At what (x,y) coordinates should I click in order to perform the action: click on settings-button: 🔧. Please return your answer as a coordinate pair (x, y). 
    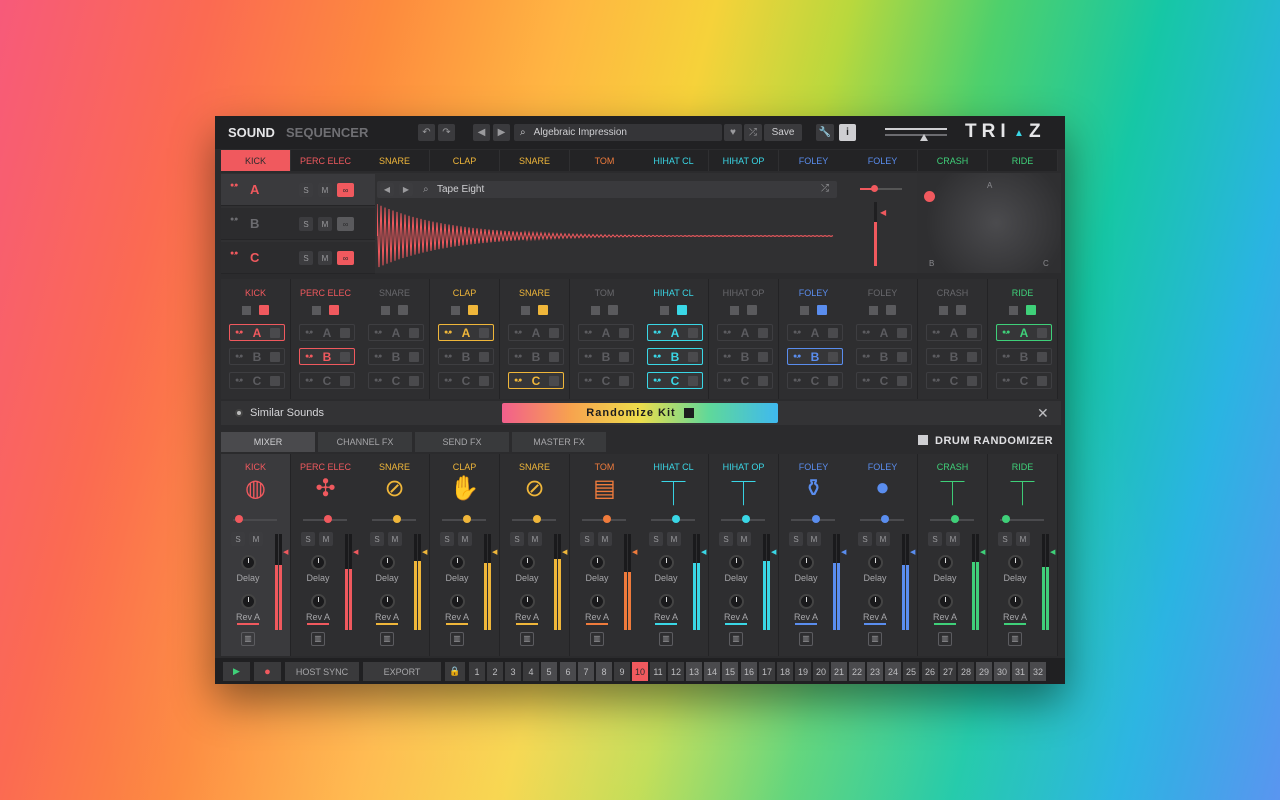
    Looking at the image, I should click on (825, 132).